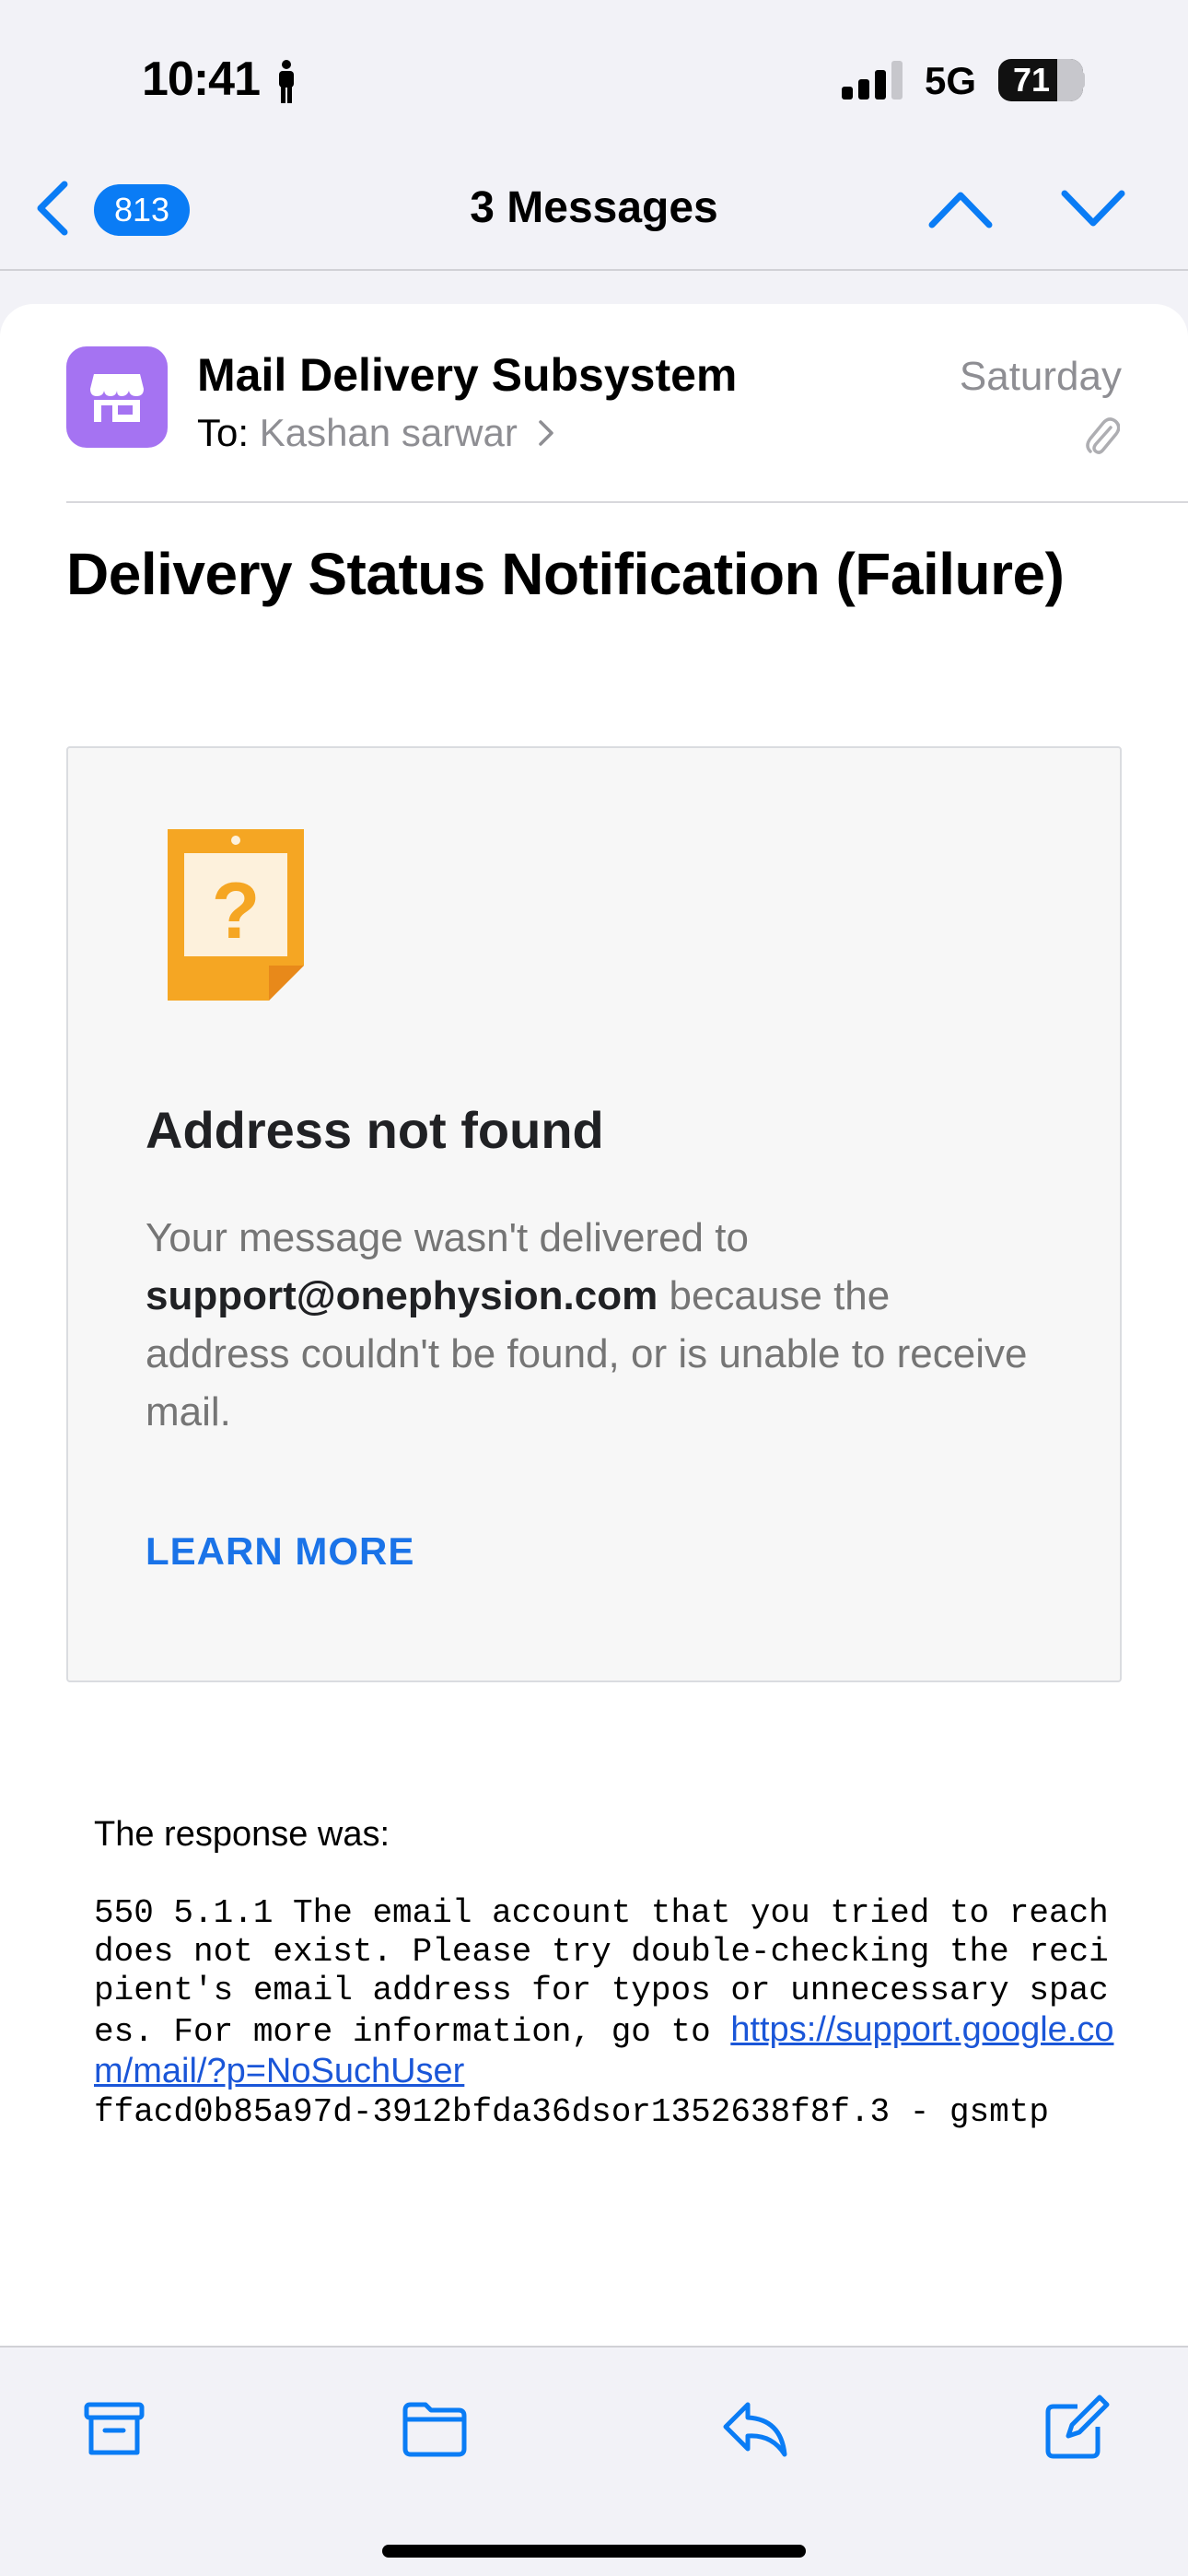  I want to click on notice-body-prefix: Your message wasn't delivered to, so click(447, 1237).